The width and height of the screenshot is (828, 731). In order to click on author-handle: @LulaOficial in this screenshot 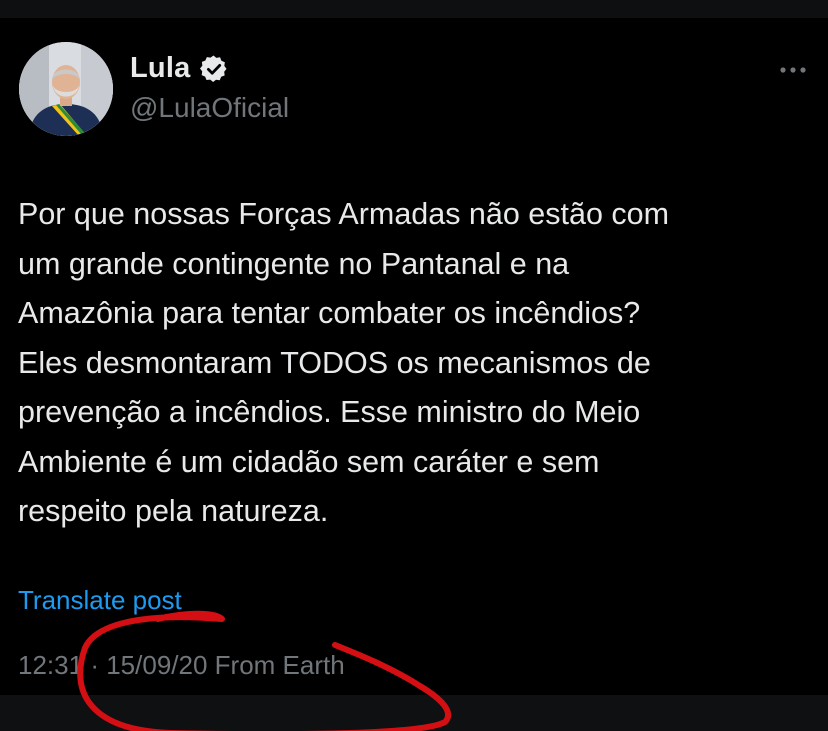, I will do `click(209, 108)`.